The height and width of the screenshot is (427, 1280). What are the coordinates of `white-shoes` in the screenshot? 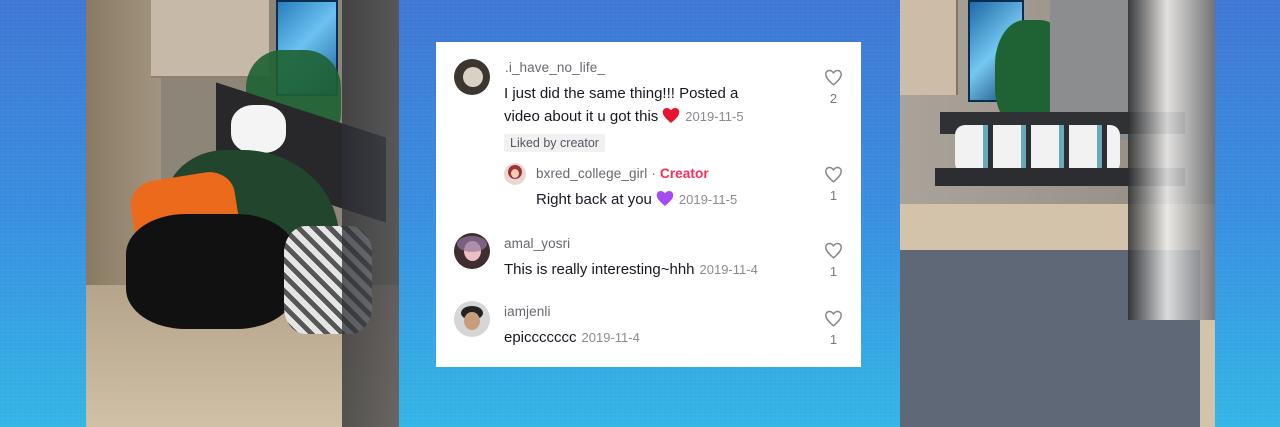 It's located at (258, 129).